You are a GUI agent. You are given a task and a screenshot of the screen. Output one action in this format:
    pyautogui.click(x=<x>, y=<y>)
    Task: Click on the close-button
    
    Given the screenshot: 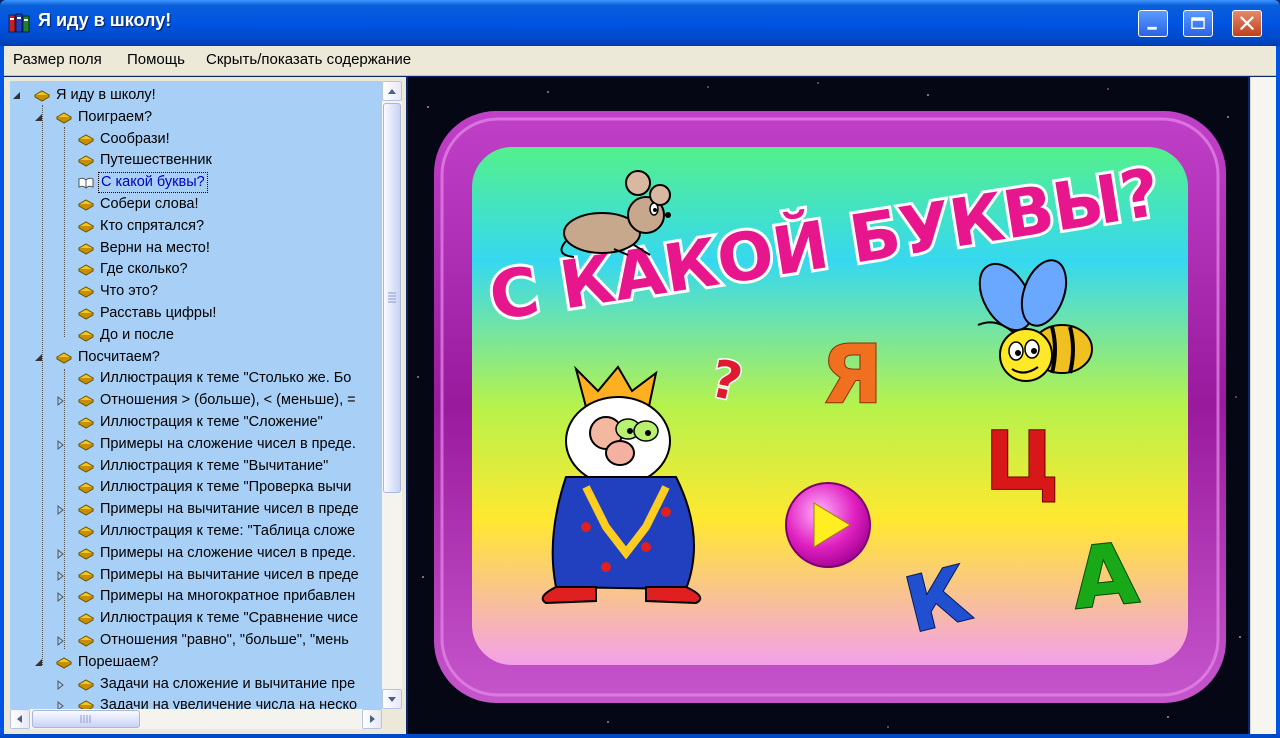 What is the action you would take?
    pyautogui.click(x=1247, y=23)
    